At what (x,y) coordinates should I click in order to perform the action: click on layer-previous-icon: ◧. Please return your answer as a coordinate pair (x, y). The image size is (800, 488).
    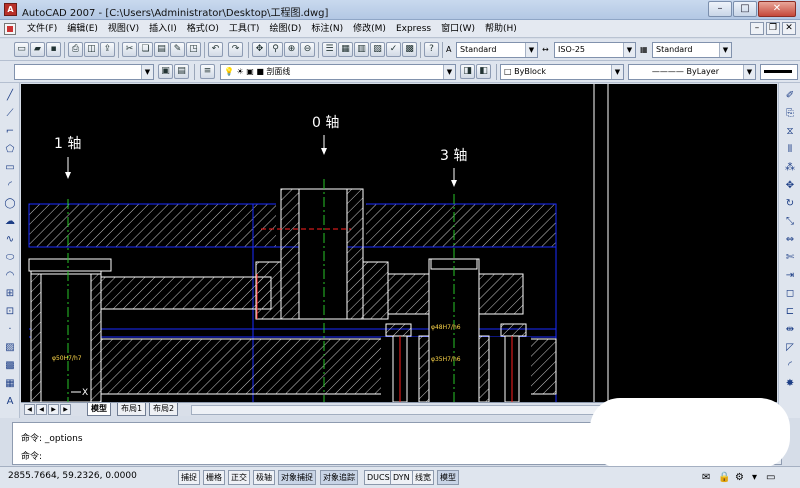
    Looking at the image, I should click on (483, 71).